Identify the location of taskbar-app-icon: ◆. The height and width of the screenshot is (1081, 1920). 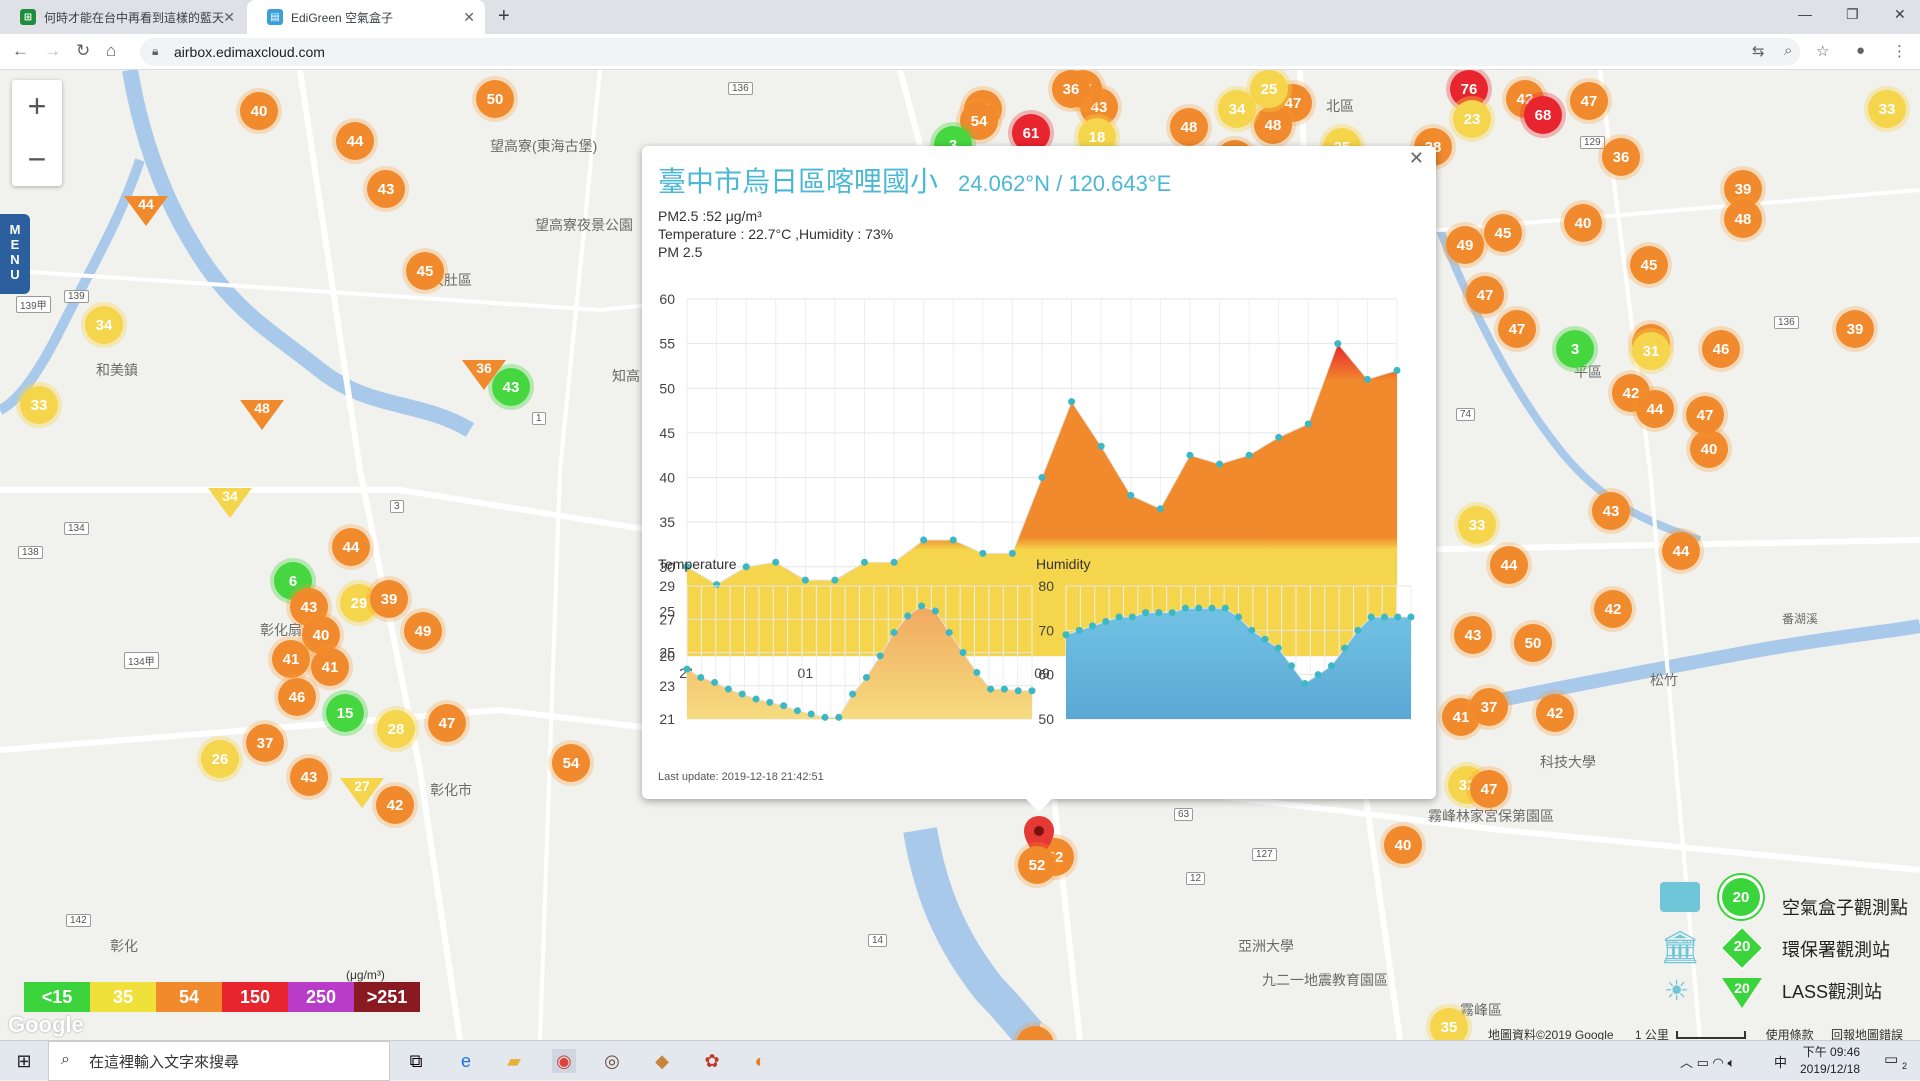
(662, 1061).